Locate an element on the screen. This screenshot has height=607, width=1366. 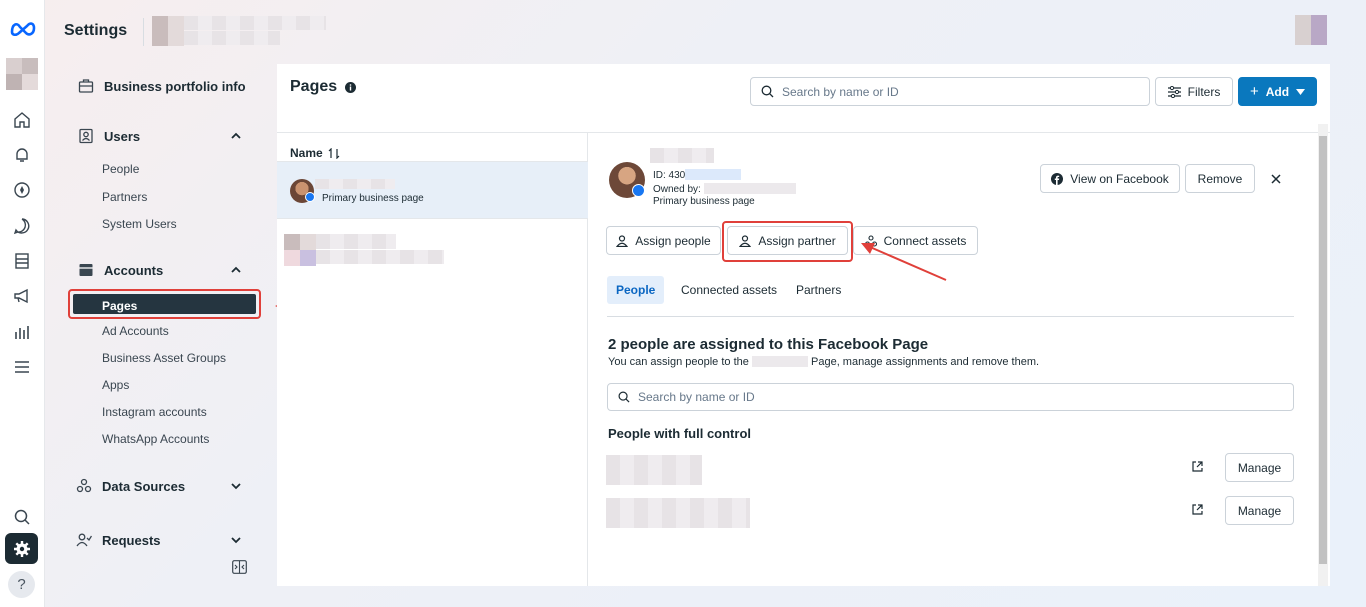
table-row is located at coordinates (432, 248).